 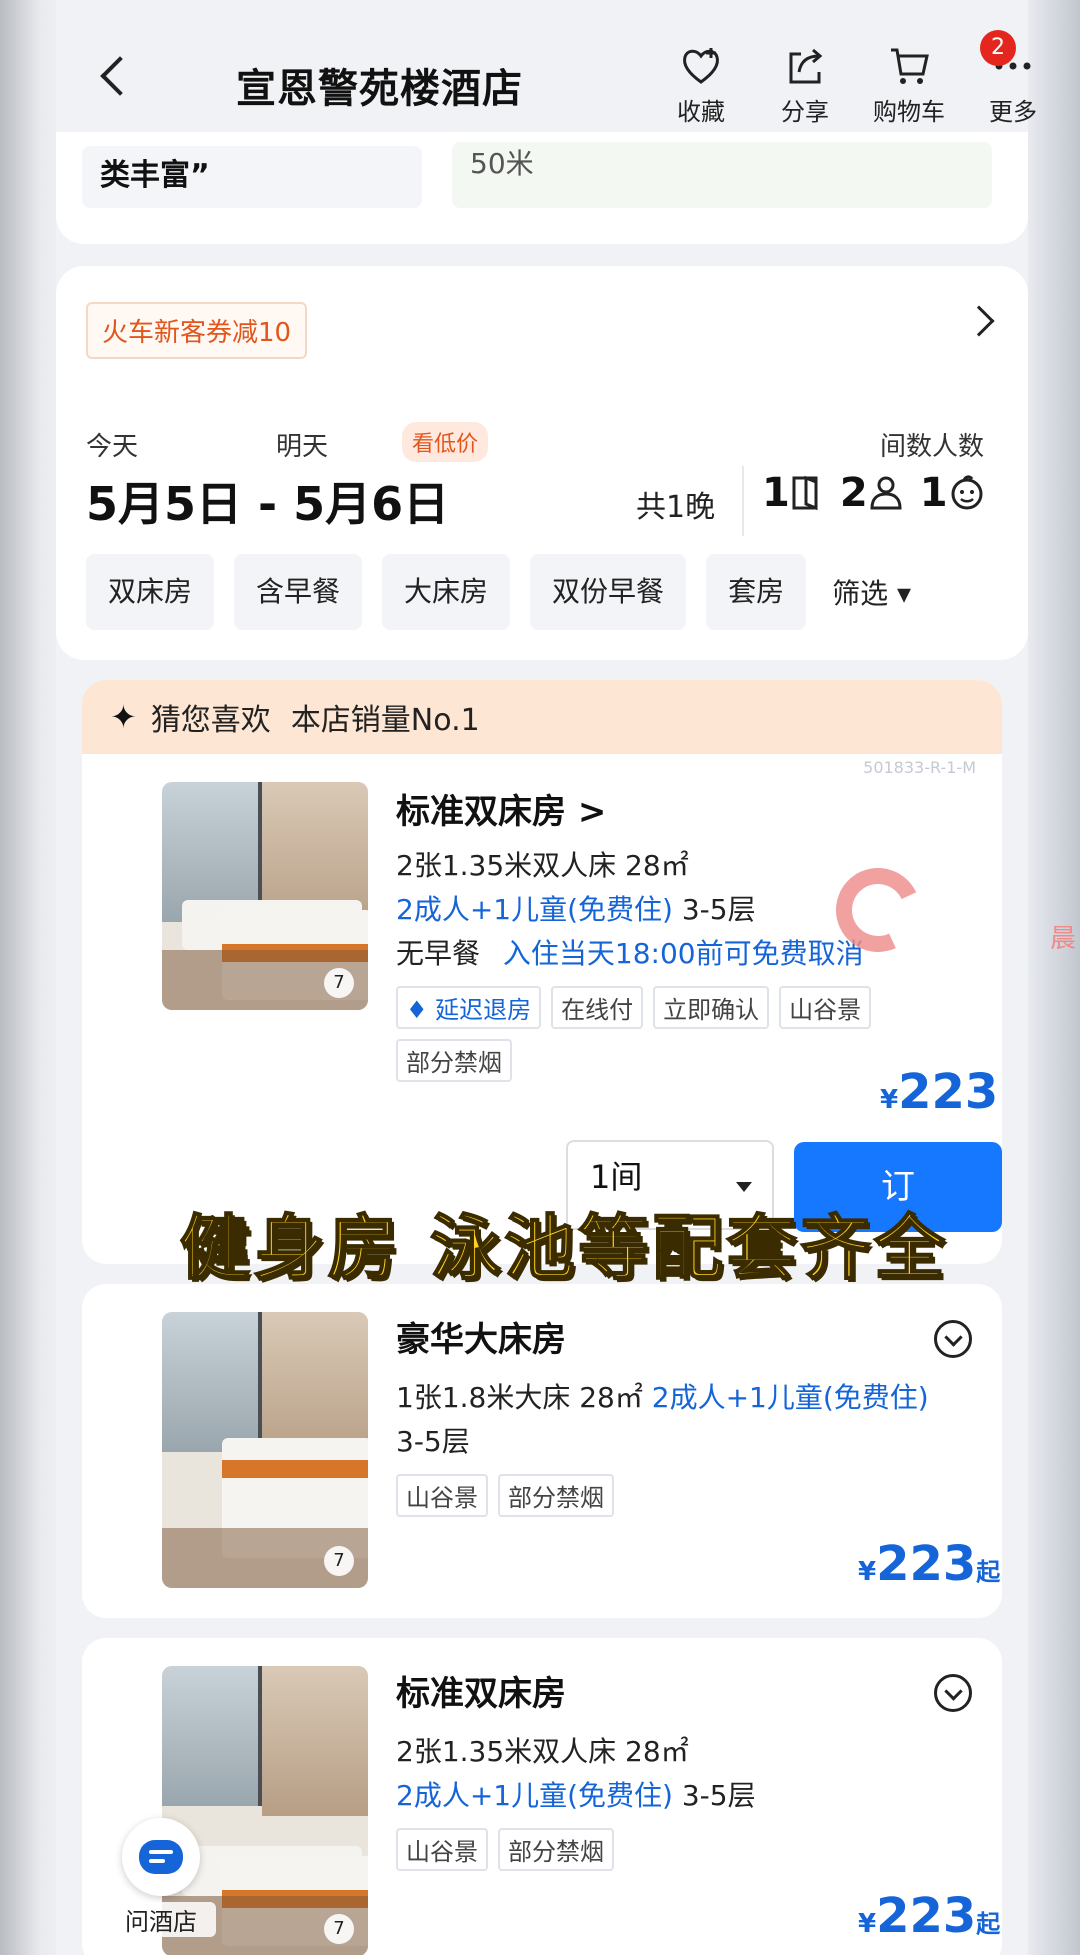 I want to click on child-icon, so click(x=967, y=492).